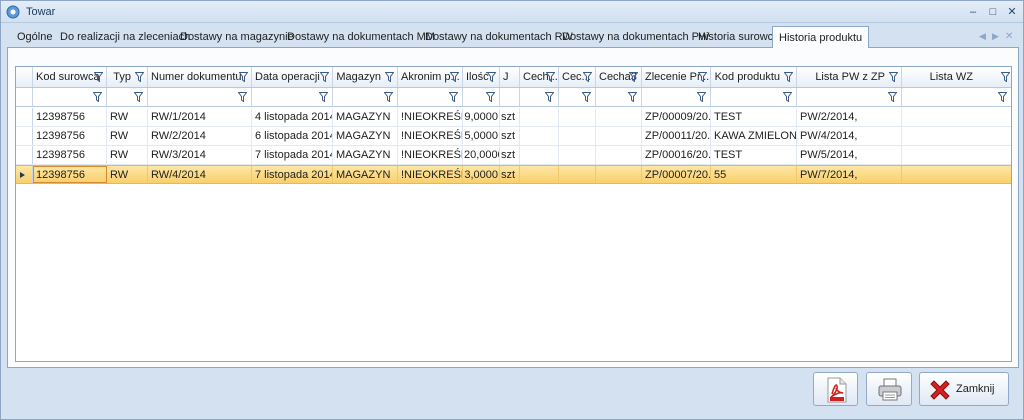 This screenshot has height=420, width=1024. I want to click on col-header-jednostka: J, so click(510, 77).